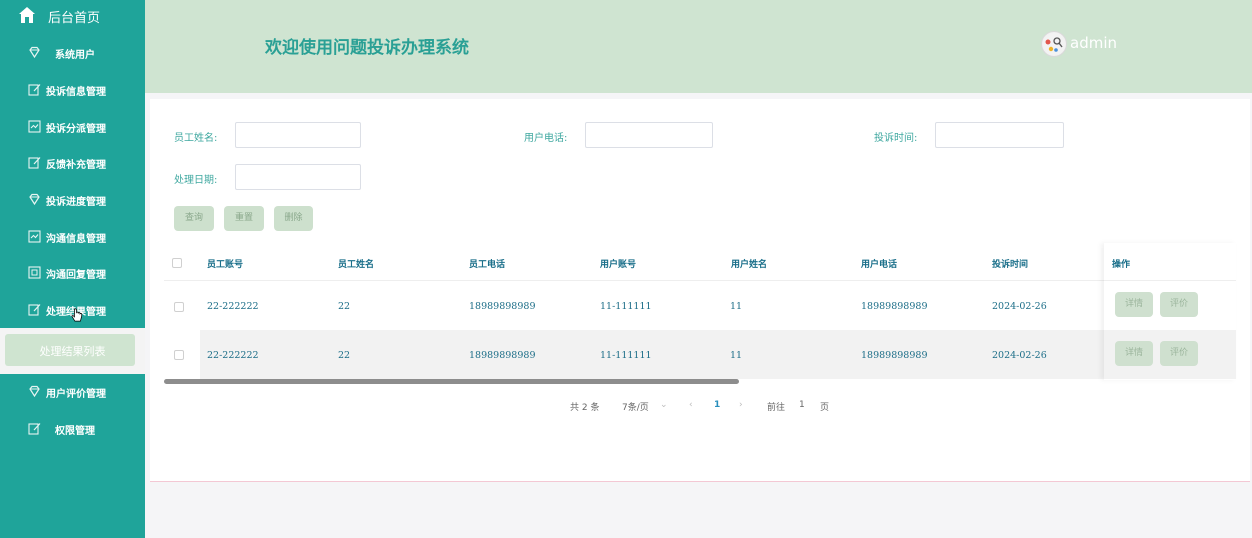 This screenshot has width=1252, height=538. I want to click on sidebar-item-label: 投诉进度管理, so click(76, 202).